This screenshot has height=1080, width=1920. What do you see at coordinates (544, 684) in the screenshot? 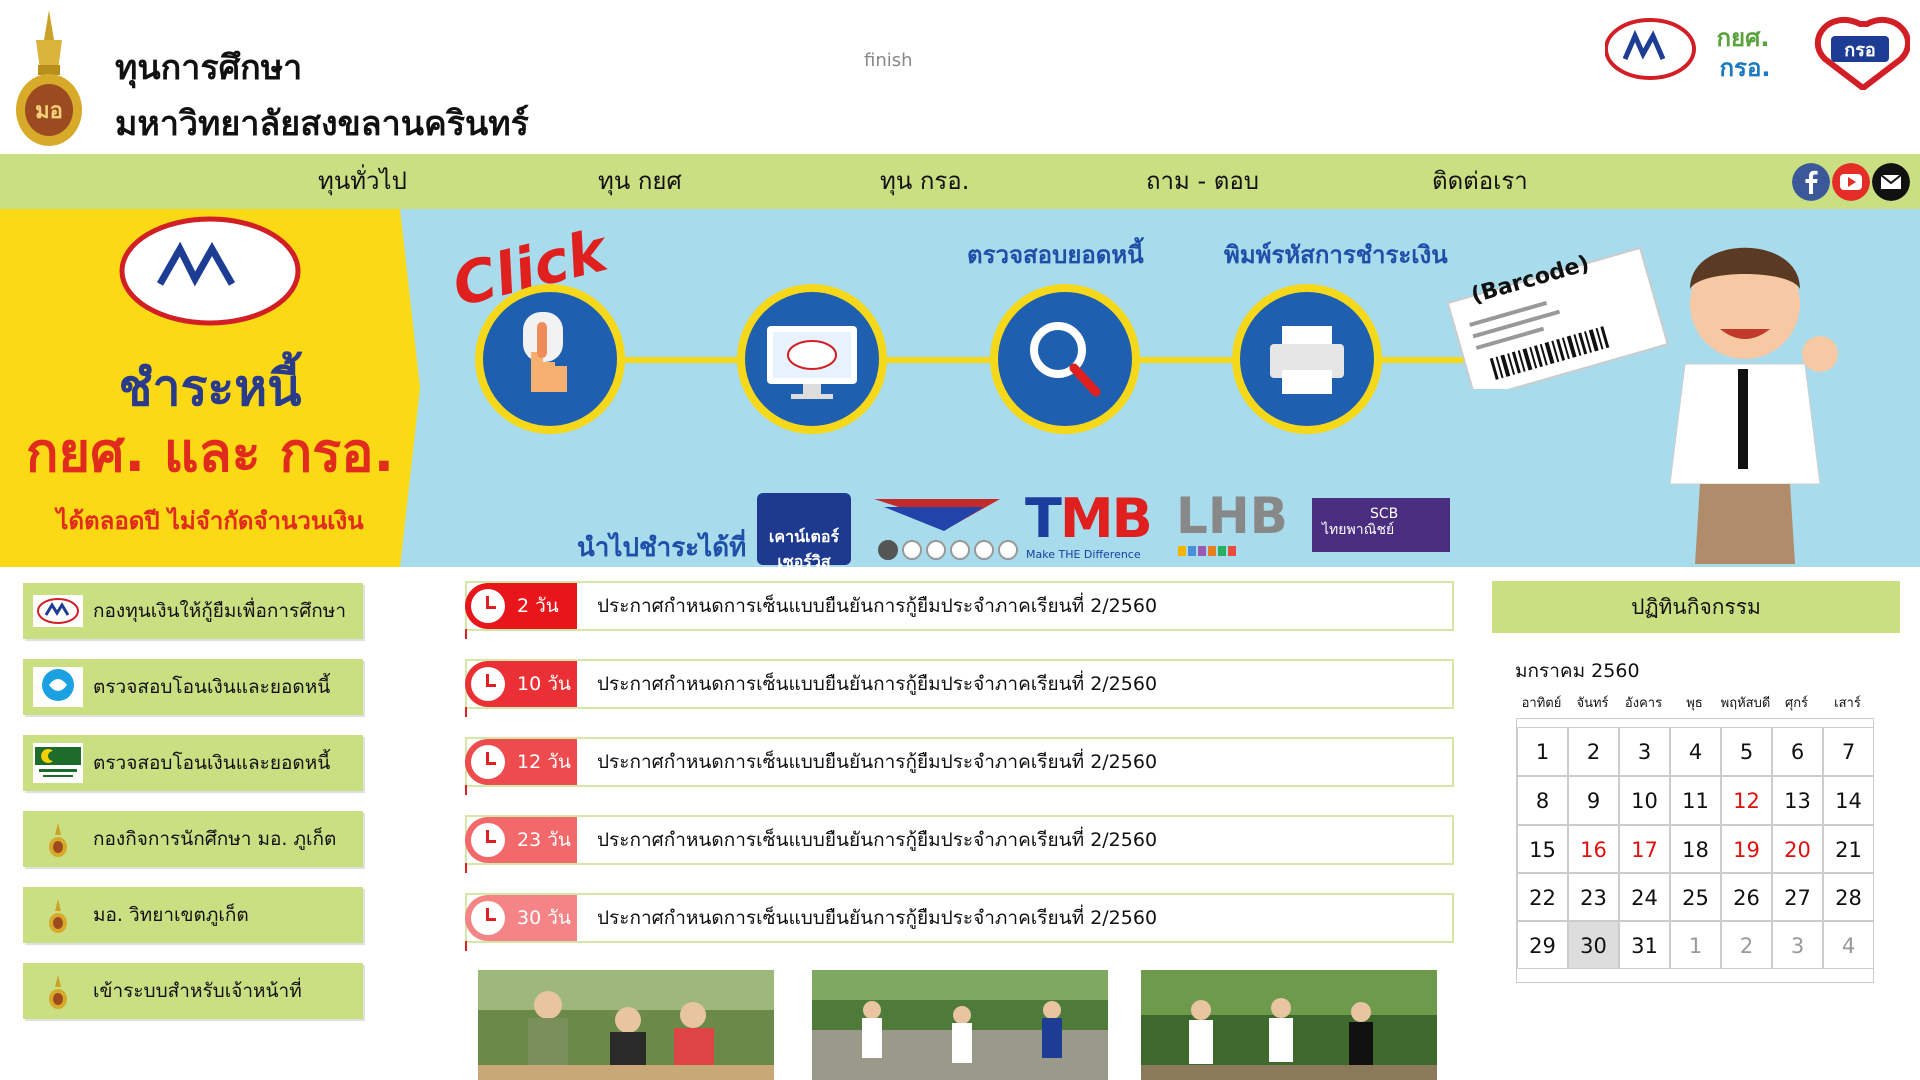
I see `news-days: 10 วัน` at bounding box center [544, 684].